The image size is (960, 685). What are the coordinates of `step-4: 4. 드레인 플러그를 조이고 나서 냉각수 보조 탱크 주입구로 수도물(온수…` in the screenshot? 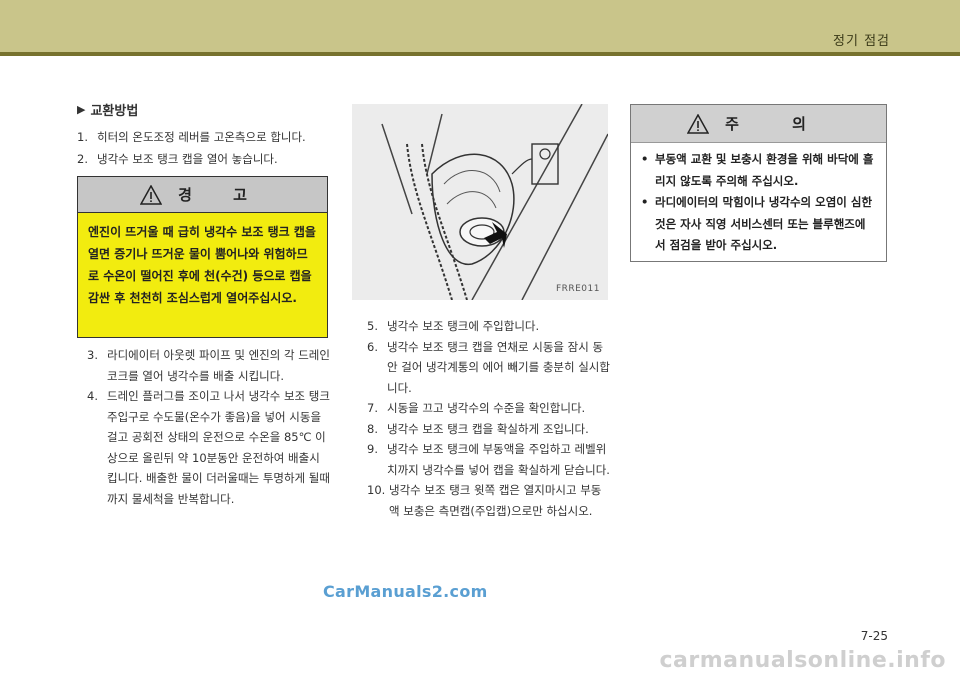 It's located at (208, 447).